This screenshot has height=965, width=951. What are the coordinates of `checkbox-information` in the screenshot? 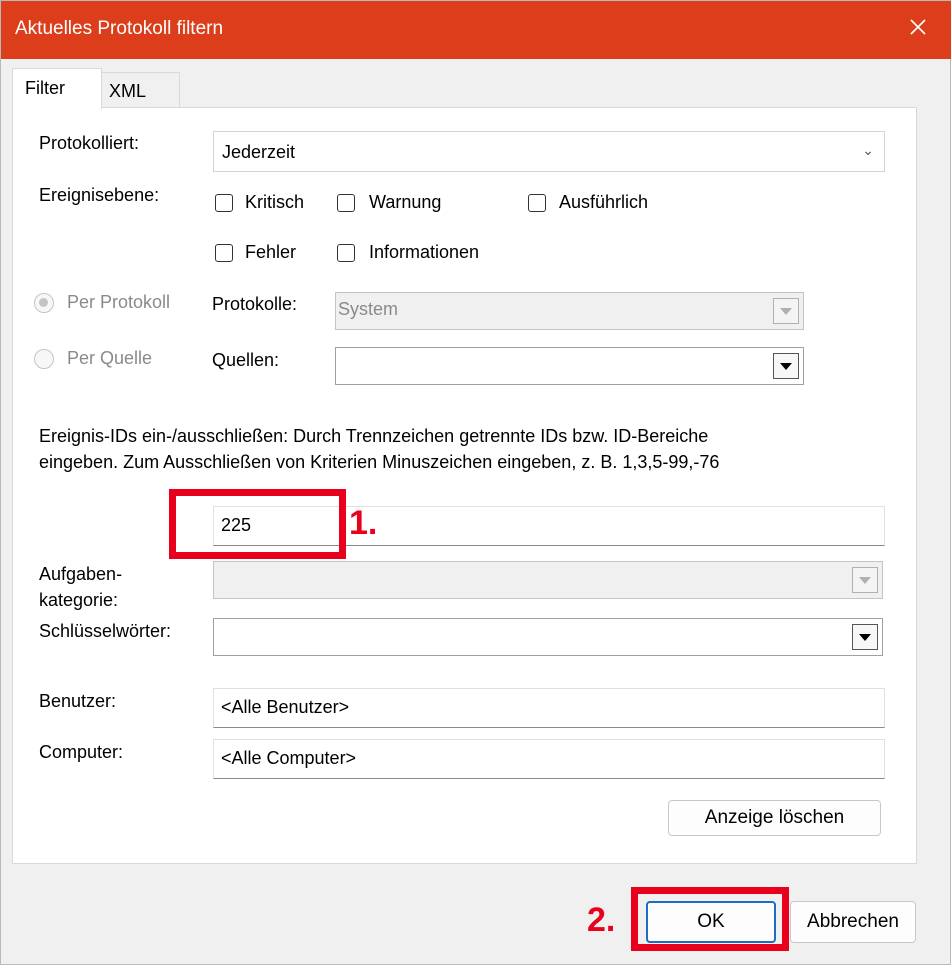 It's located at (346, 253).